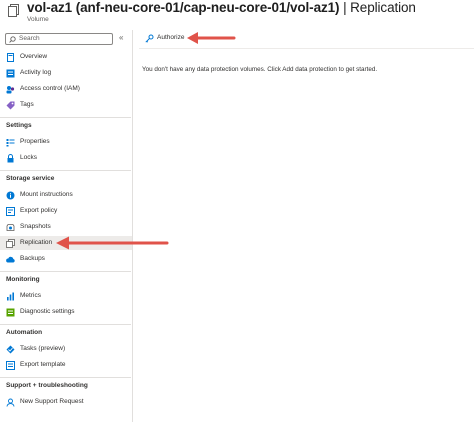 Image resolution: width=474 pixels, height=422 pixels. Describe the element at coordinates (12, 39) in the screenshot. I see `search-icon` at that location.